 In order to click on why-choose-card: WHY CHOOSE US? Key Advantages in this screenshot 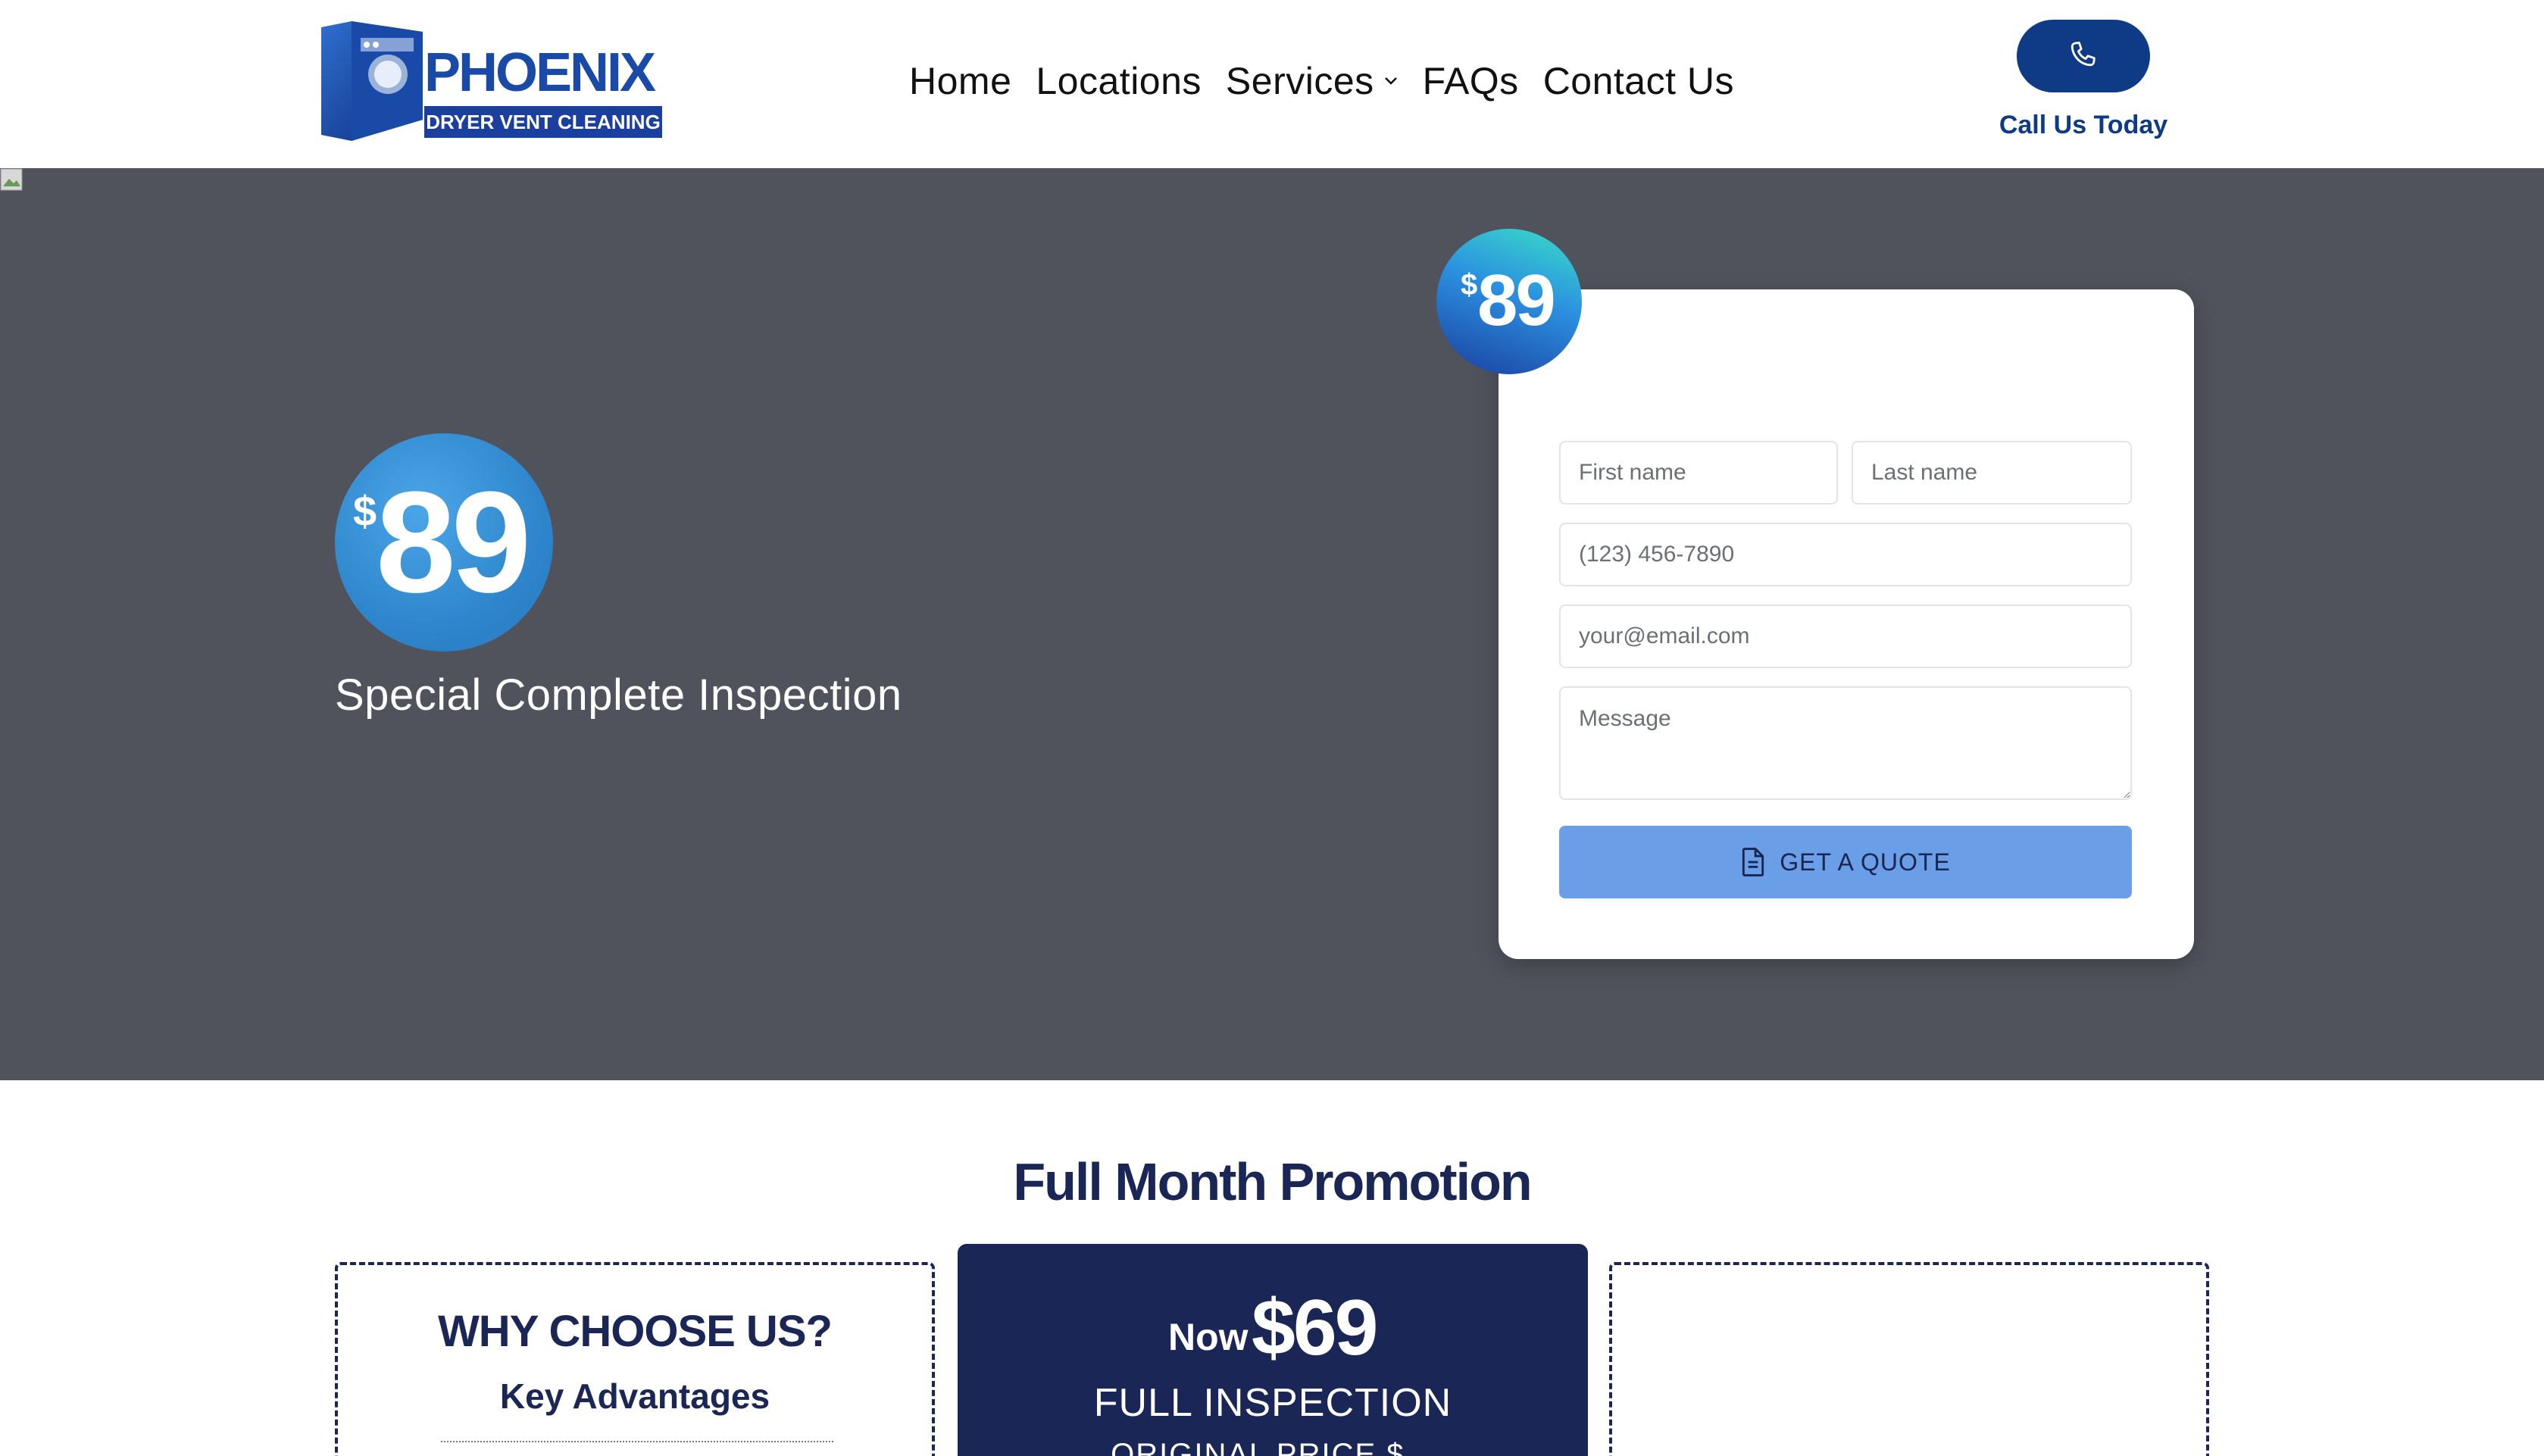, I will do `click(635, 1359)`.